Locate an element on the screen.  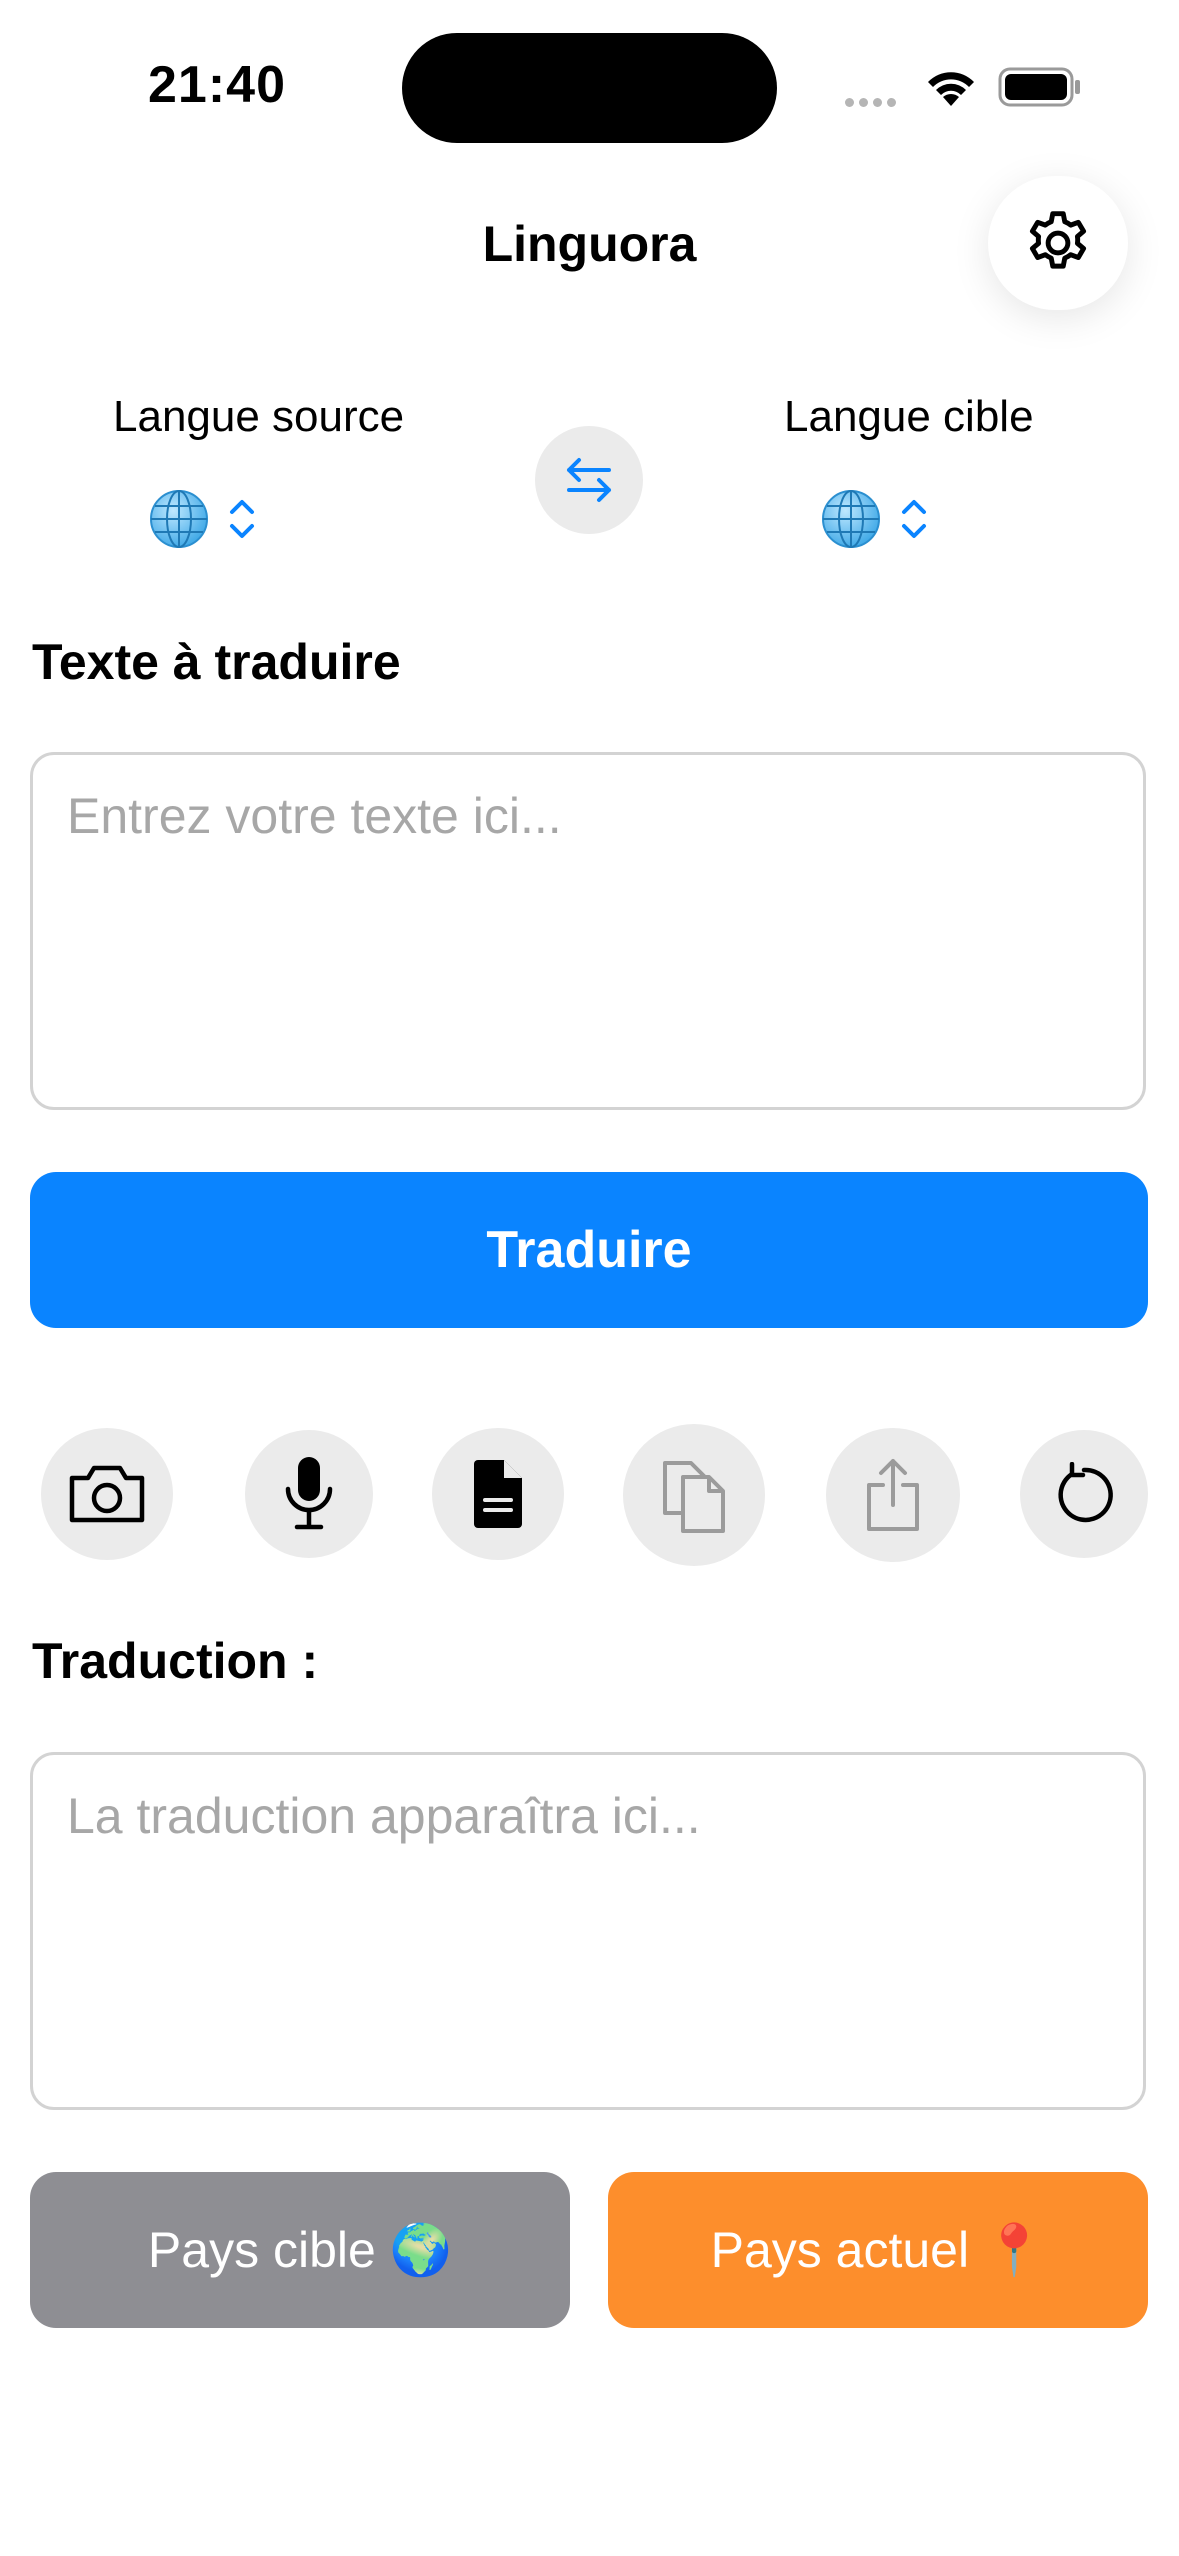
microphone-icon is located at coordinates (309, 1493).